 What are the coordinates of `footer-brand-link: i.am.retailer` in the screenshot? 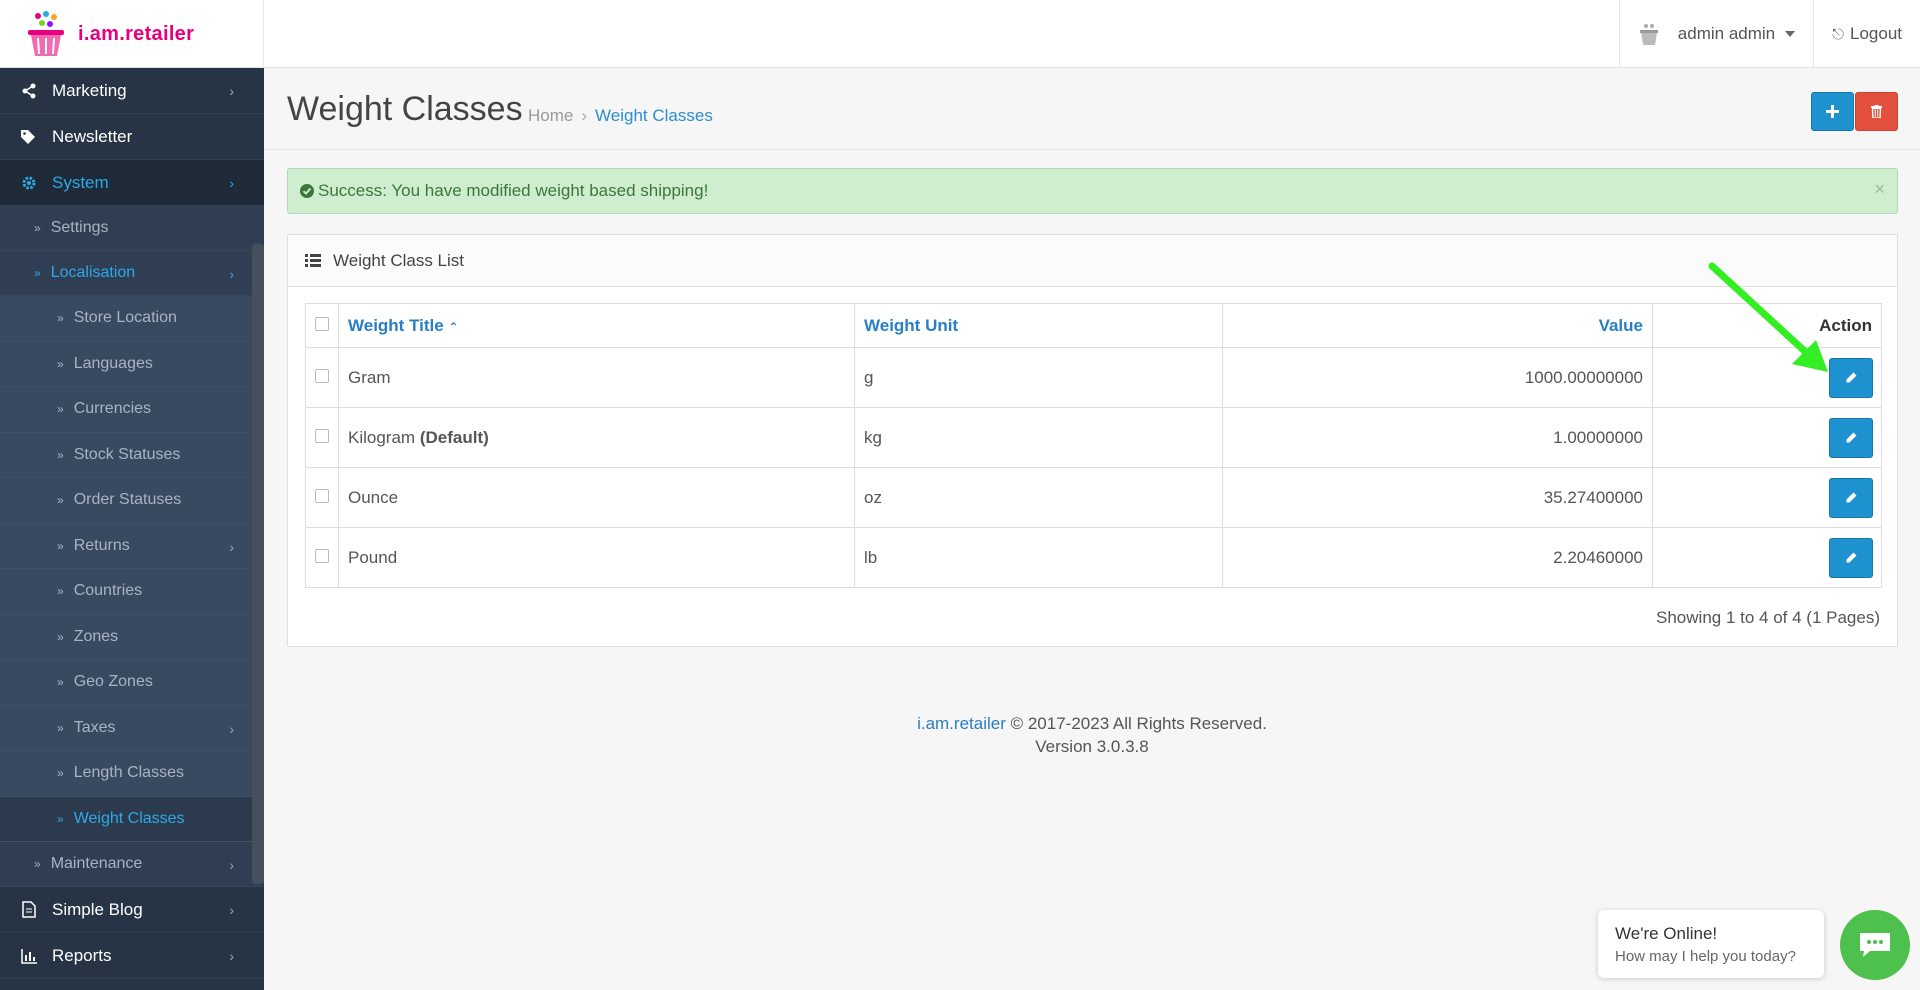 It's located at (961, 723).